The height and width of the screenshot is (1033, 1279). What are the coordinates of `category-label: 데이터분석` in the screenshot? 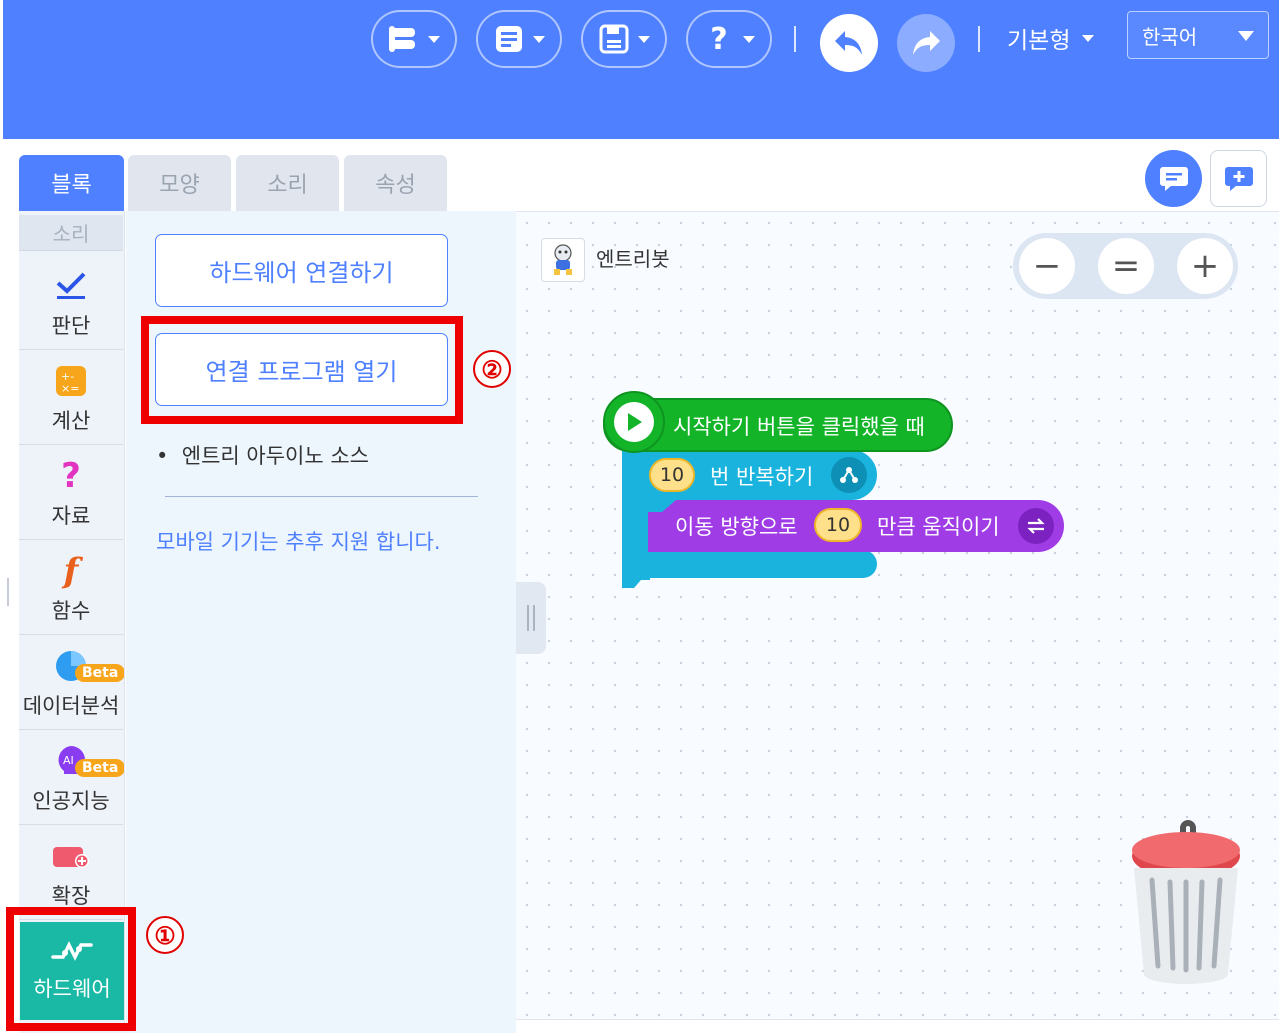 It's located at (71, 705).